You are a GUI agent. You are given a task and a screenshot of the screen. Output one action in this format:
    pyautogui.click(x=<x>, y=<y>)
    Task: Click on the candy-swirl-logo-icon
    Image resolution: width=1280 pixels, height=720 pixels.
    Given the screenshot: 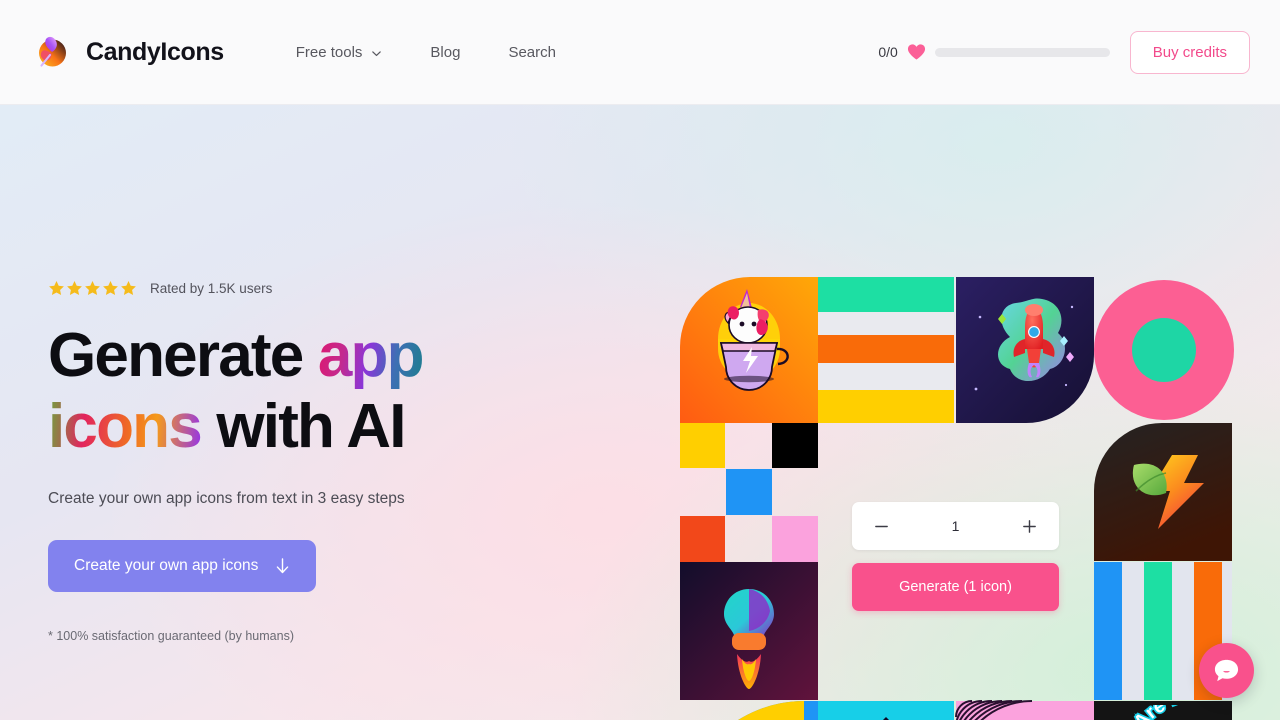 What is the action you would take?
    pyautogui.click(x=50, y=52)
    